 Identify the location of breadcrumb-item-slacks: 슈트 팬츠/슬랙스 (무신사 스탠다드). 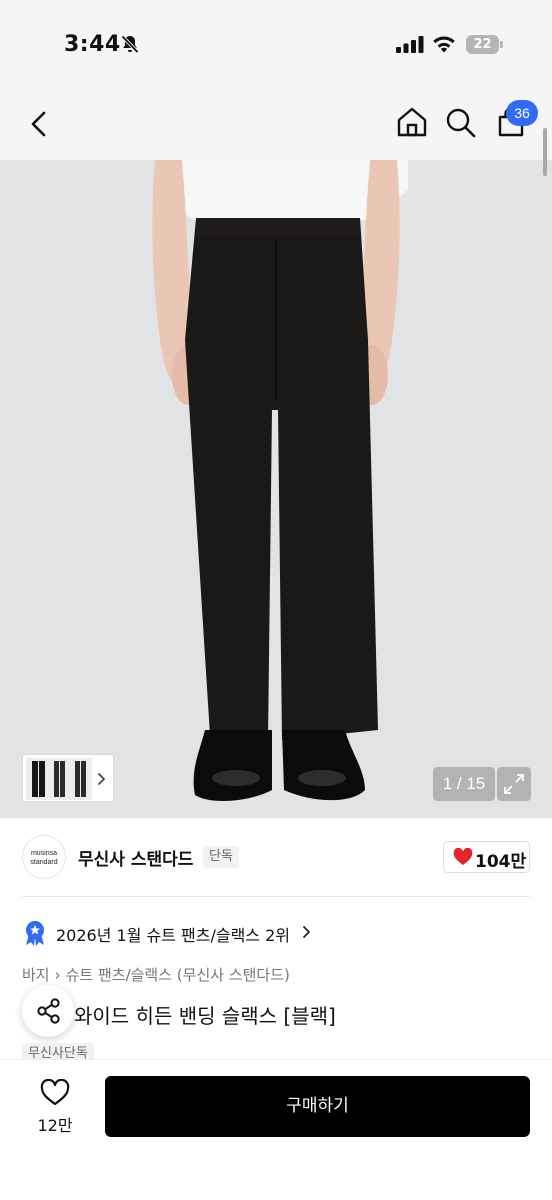
(178, 975).